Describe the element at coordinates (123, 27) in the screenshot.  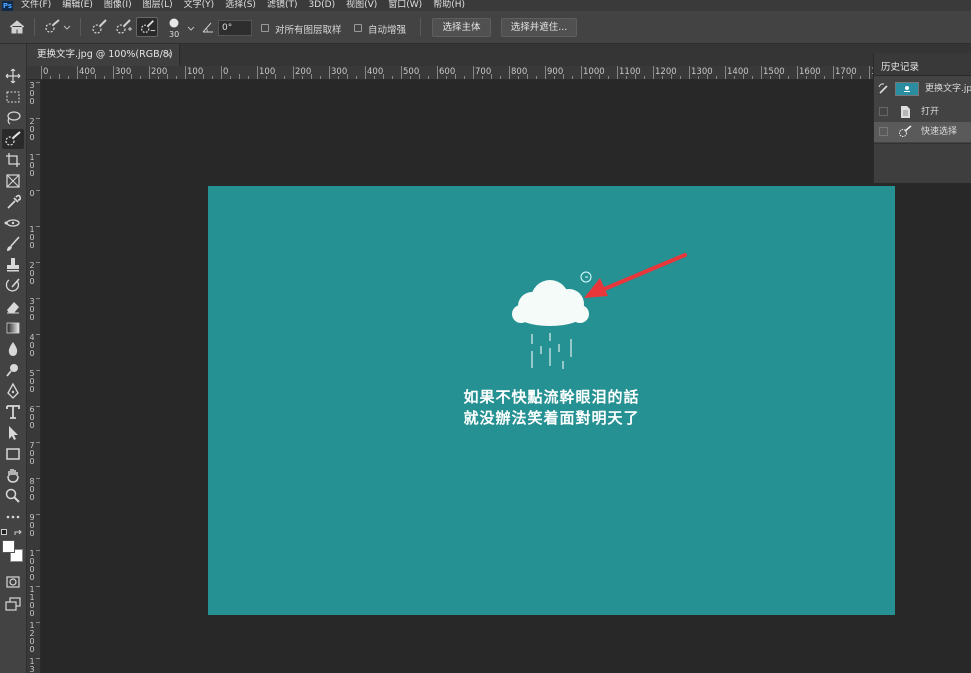
I see `add-to-selection-icon` at that location.